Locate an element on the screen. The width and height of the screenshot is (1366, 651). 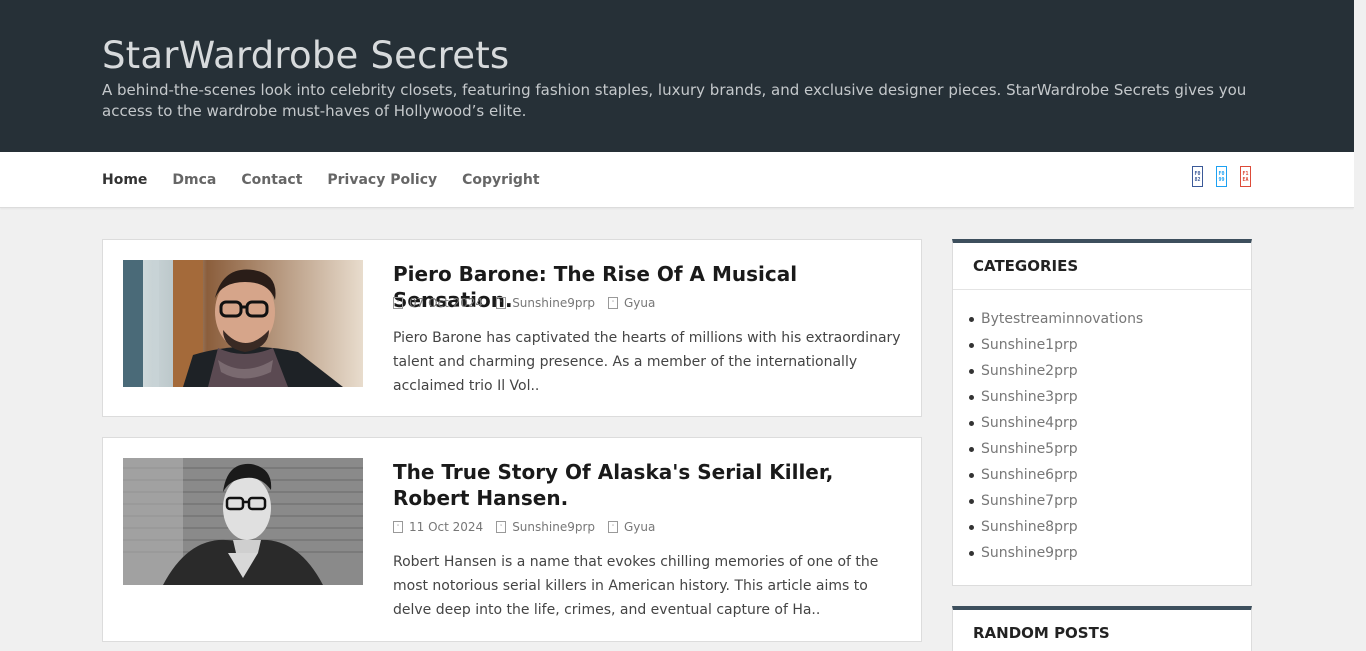
category-item: Sunshine8prp is located at coordinates (1110, 527).